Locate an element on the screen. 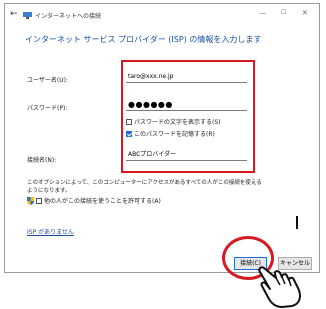 Image resolution: width=326 pixels, height=309 pixels. pointing-hand-icon is located at coordinates (279, 287).